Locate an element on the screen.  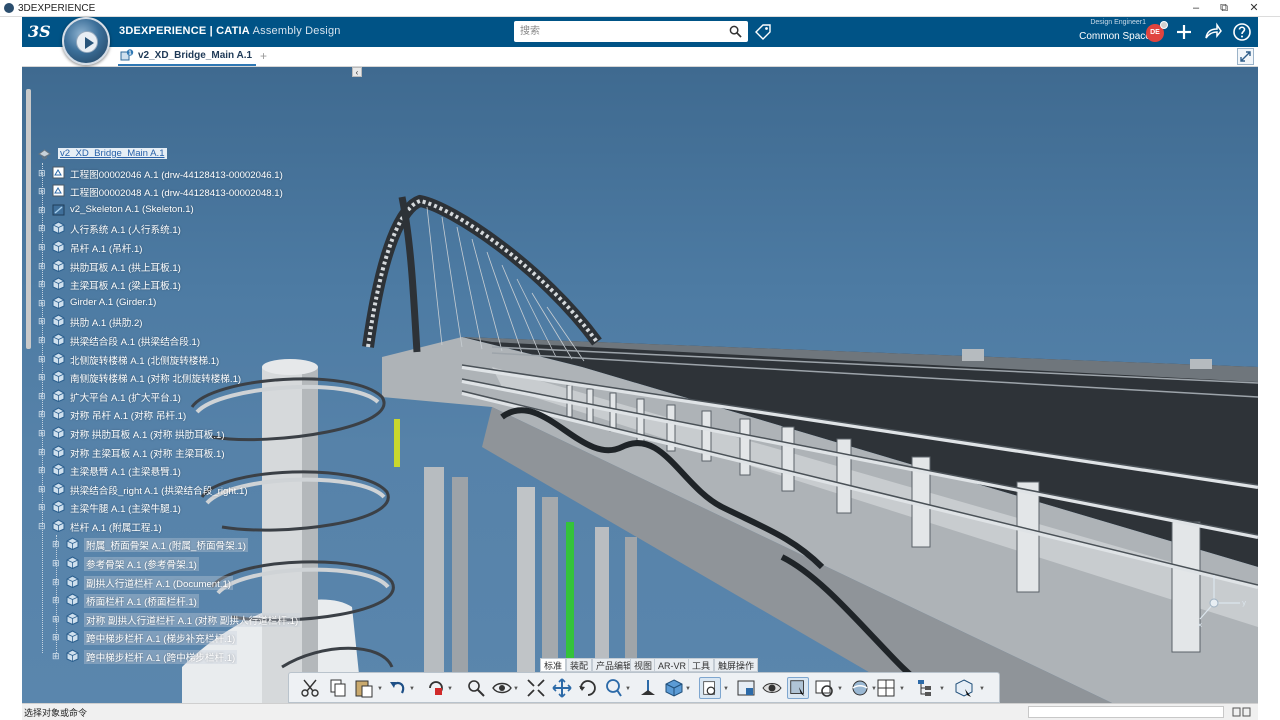
undo-dropdown-icon: ▼ is located at coordinates (412, 689).